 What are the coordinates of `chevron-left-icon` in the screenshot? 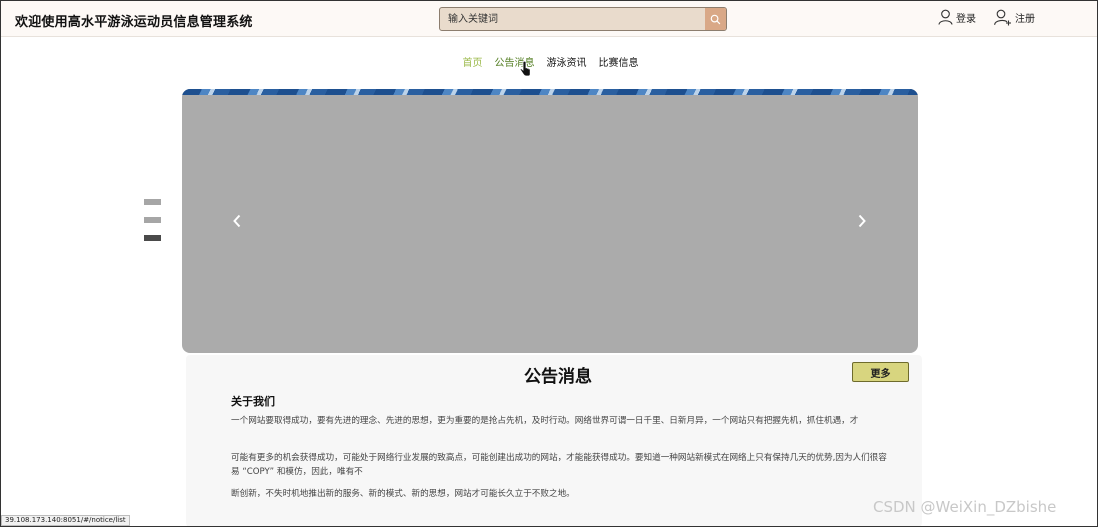 It's located at (237, 221).